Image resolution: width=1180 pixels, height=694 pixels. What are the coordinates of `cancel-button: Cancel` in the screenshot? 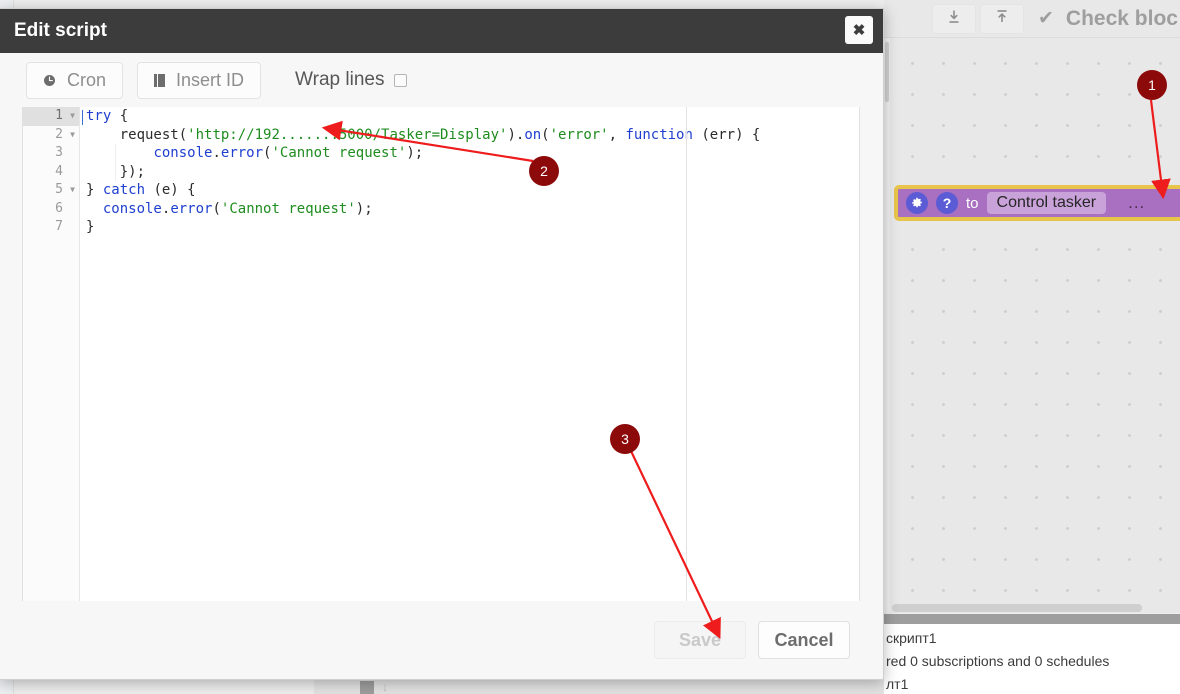 It's located at (804, 640).